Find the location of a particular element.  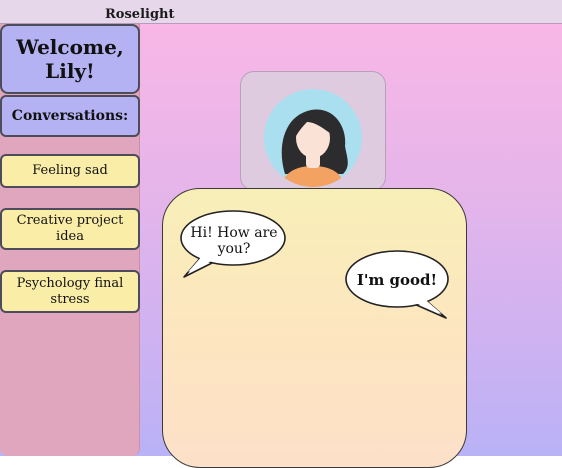

conversation-item: Psychology final stress is located at coordinates (70, 291).